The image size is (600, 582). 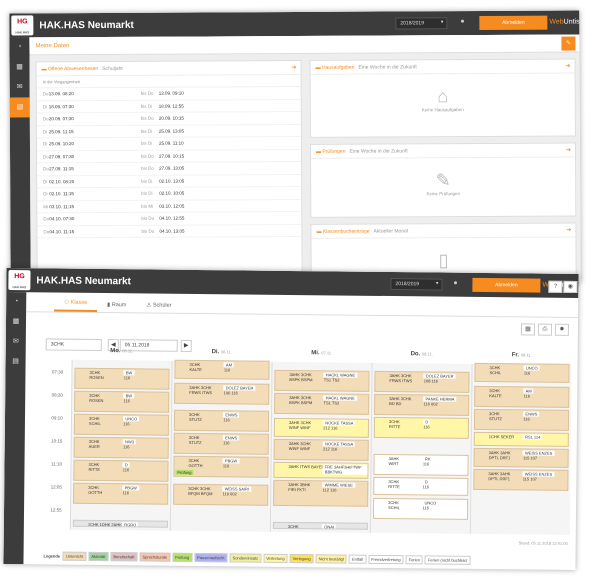 What do you see at coordinates (562, 329) in the screenshot?
I see `settings-icon: ✹` at bounding box center [562, 329].